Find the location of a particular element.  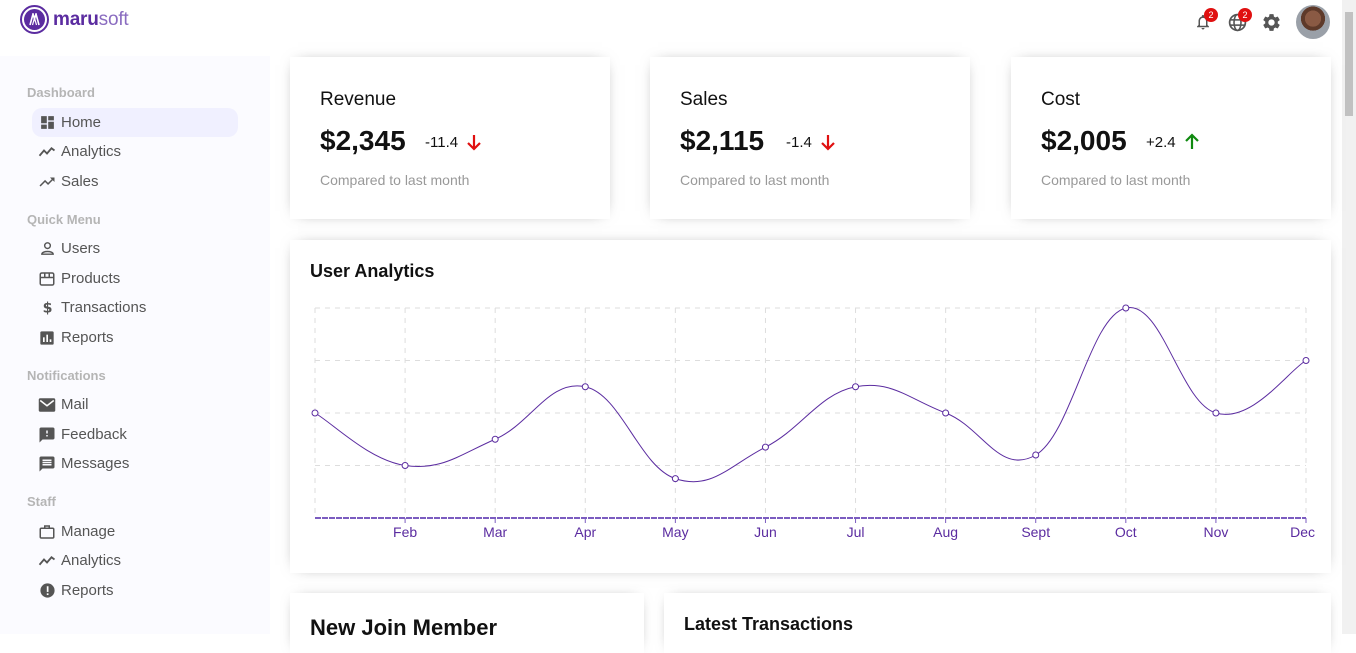

panel-title: Latest Transactions is located at coordinates (769, 624).